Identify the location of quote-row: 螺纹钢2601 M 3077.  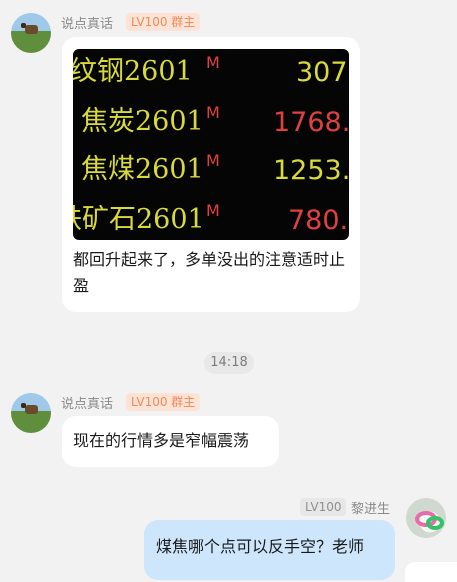
(211, 75).